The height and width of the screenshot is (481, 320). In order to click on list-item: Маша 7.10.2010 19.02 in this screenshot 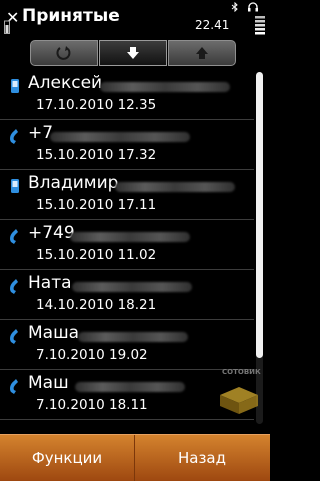, I will do `click(127, 345)`.